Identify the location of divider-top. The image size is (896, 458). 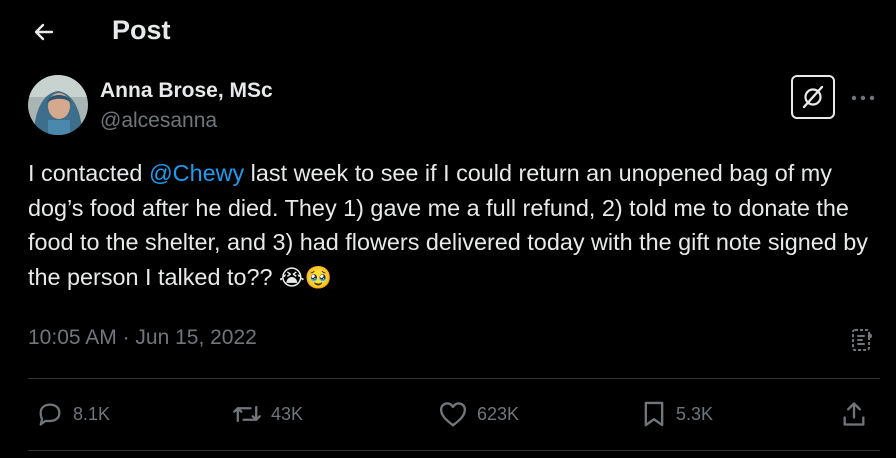
(454, 378).